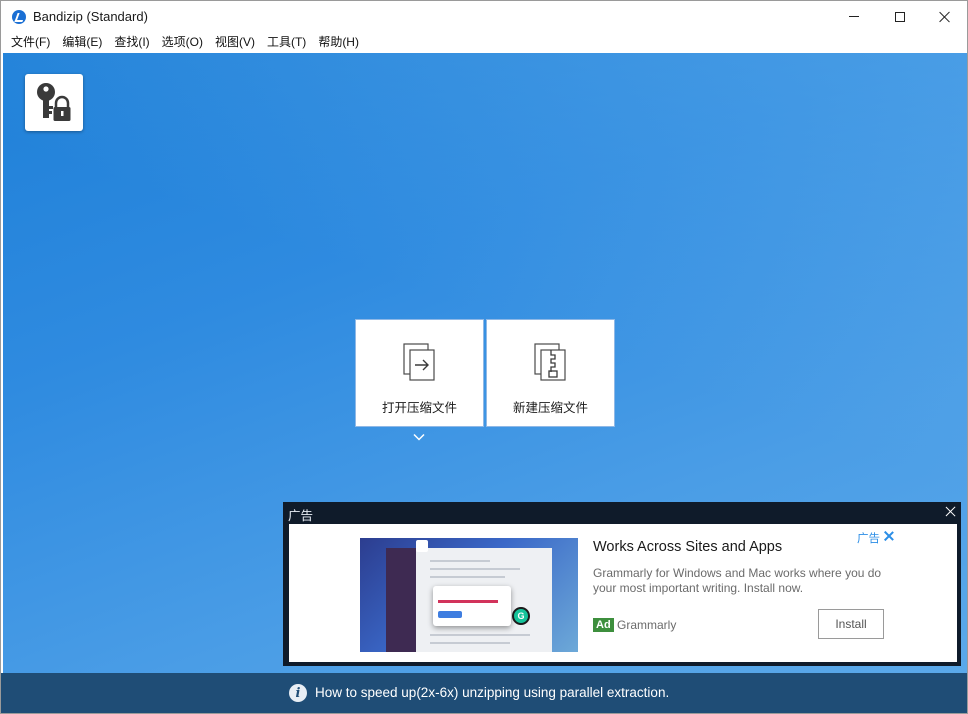 The width and height of the screenshot is (968, 714). Describe the element at coordinates (131, 42) in the screenshot. I see `menu-find: 查找(I)` at that location.